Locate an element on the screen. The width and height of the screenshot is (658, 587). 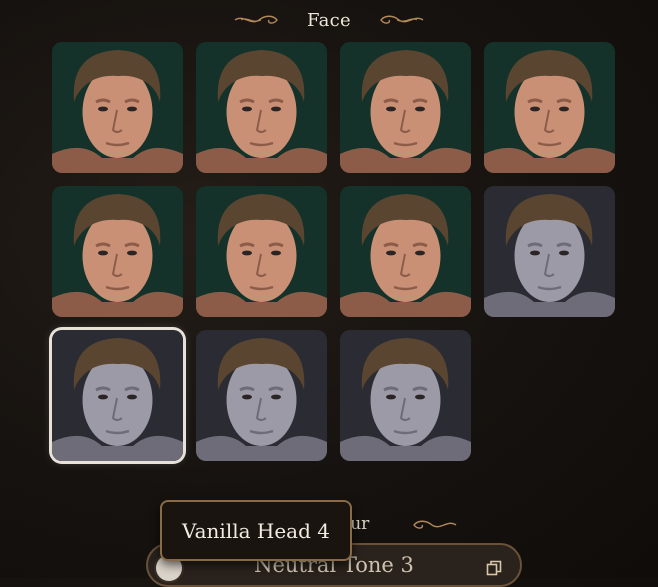
colour-flourish-icon is located at coordinates (435, 524).